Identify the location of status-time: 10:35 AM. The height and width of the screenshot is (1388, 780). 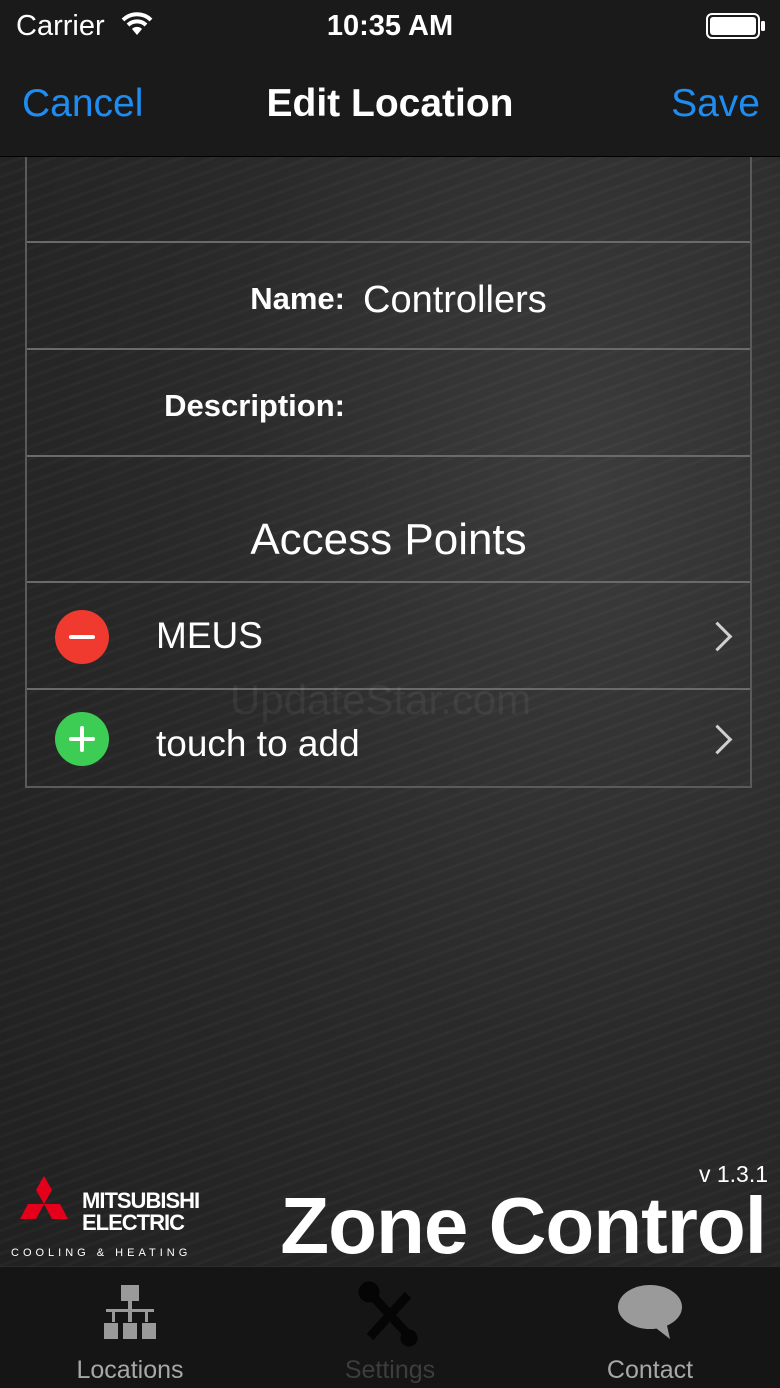
(390, 26).